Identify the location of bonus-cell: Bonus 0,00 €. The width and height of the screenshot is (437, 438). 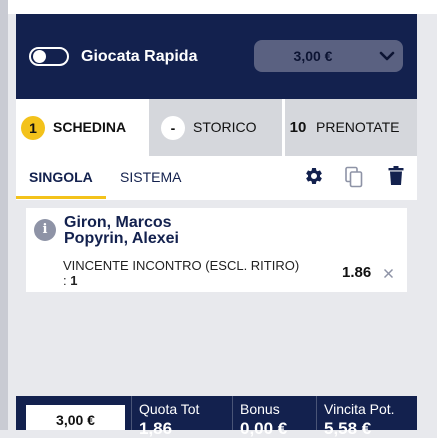
(274, 417).